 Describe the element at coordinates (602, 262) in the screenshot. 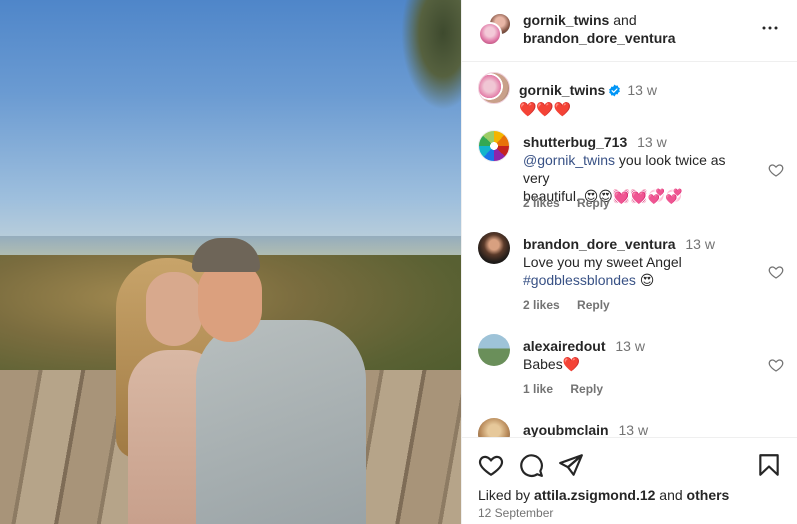

I see `comment-text: Love you my sweet Angel` at that location.